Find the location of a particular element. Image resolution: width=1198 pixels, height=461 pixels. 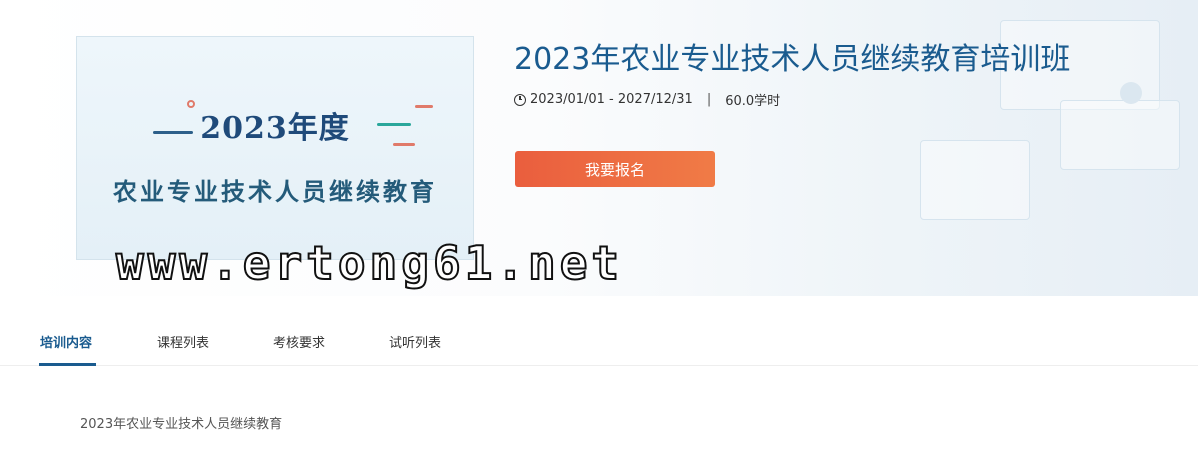

tab-assessment: 考核要求 is located at coordinates (299, 341).